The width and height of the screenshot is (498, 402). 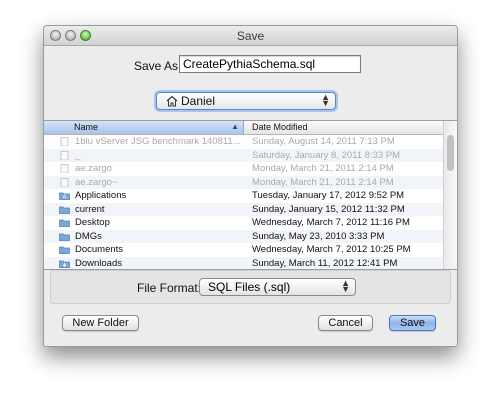 What do you see at coordinates (100, 323) in the screenshot?
I see `new-folder-button: New Folder` at bounding box center [100, 323].